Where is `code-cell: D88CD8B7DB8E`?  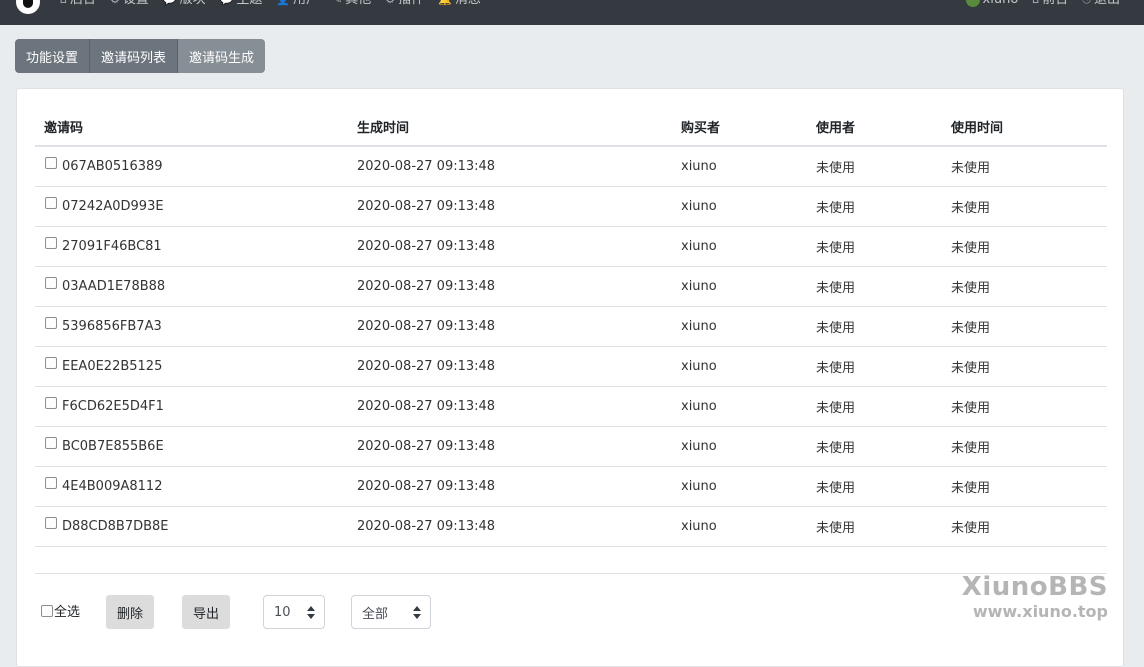
code-cell: D88CD8B7DB8E is located at coordinates (191, 526).